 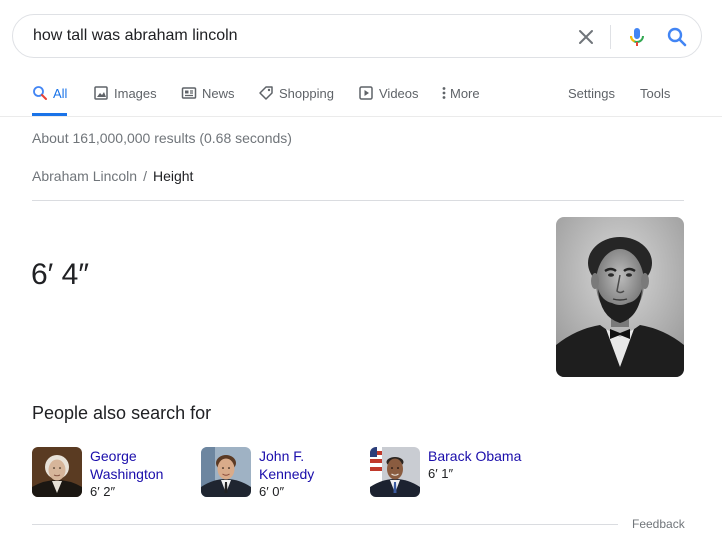 I want to click on related-person-name: George Washington, so click(x=145, y=465).